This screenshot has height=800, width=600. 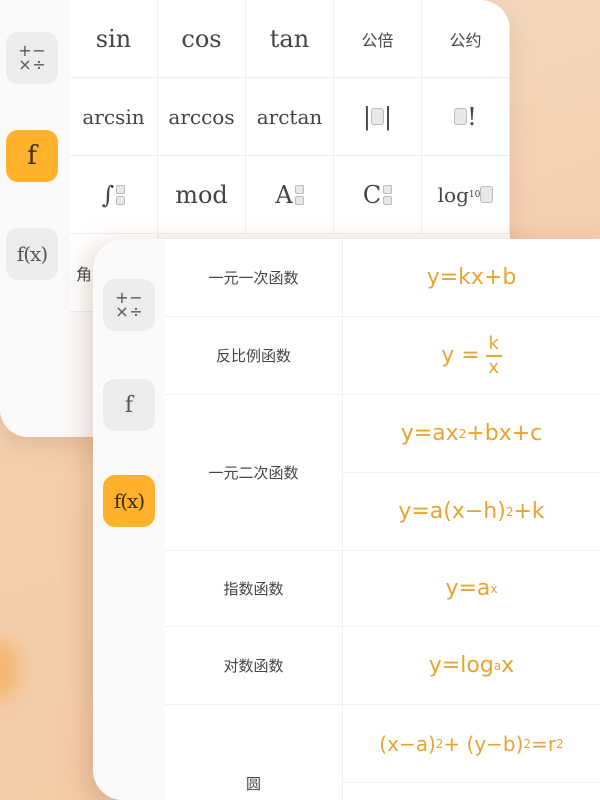 I want to click on integral-key: ∫, so click(x=114, y=195).